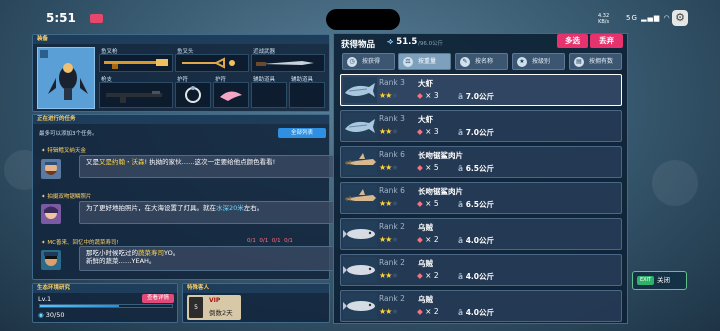 This screenshot has height=331, width=720. I want to click on network-type: 5G, so click(632, 18).